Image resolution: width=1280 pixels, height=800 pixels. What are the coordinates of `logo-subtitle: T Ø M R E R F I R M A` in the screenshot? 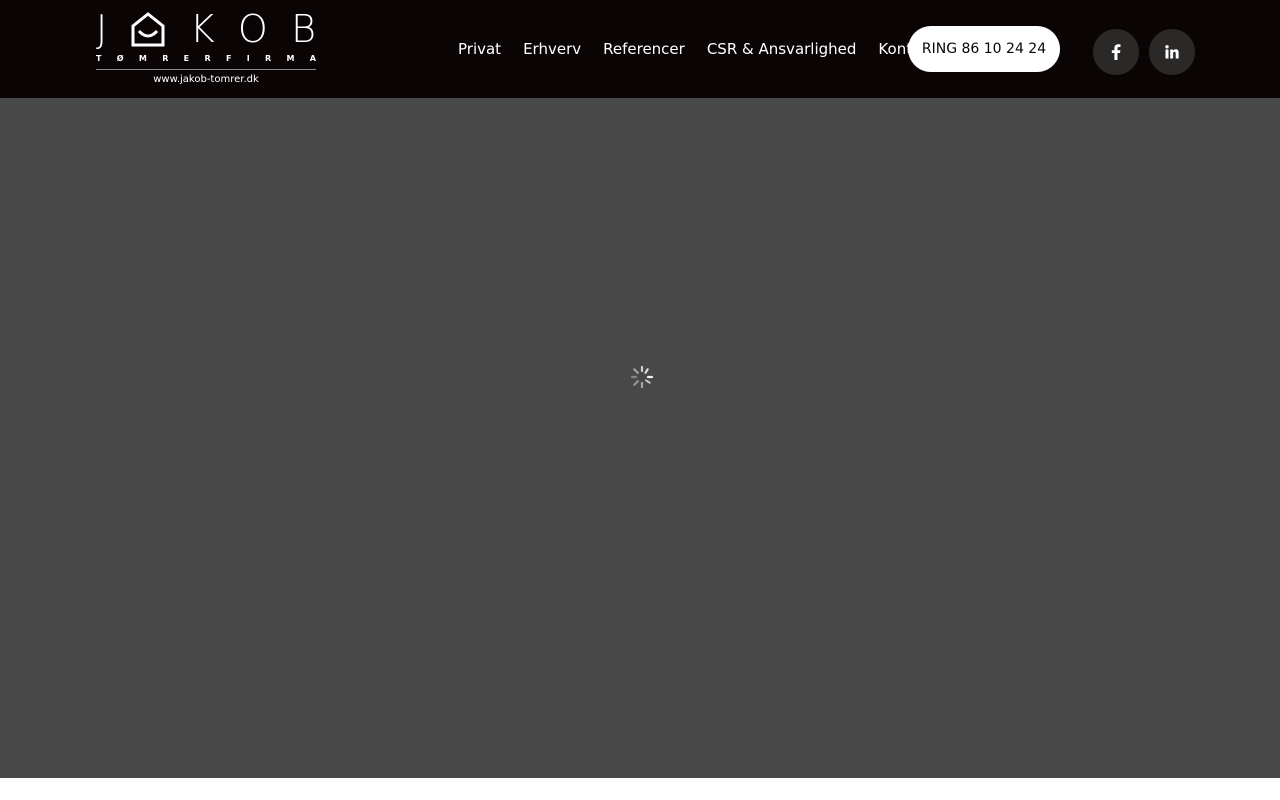 It's located at (206, 60).